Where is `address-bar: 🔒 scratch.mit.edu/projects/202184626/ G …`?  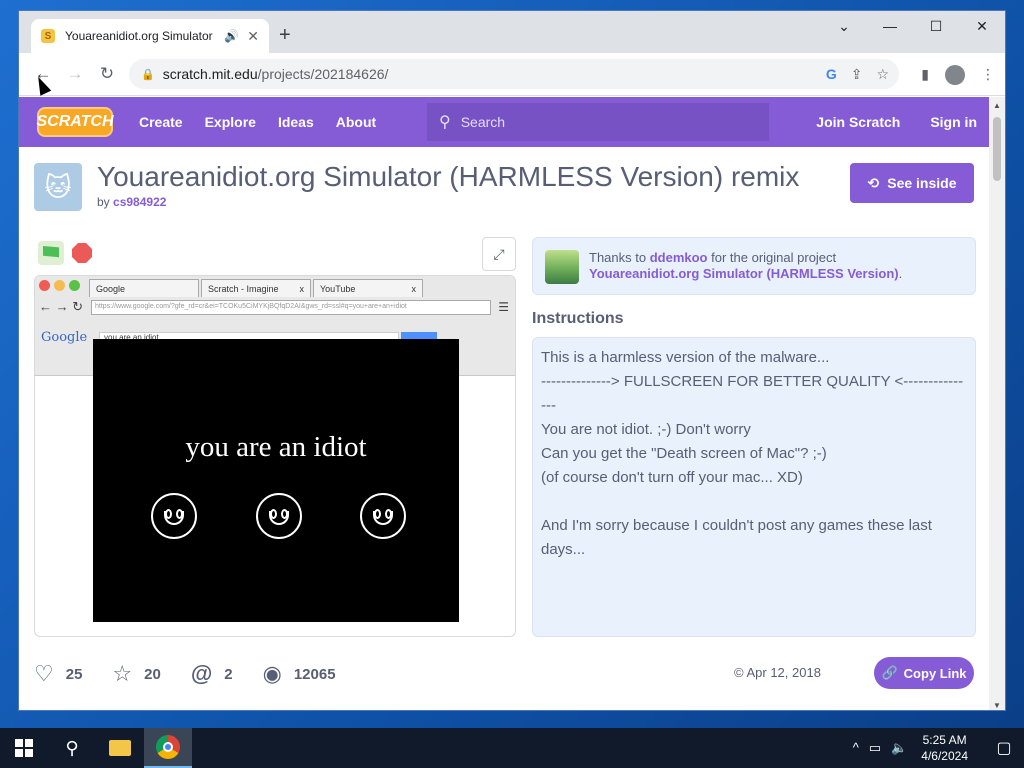 address-bar: 🔒 scratch.mit.edu/projects/202184626/ G … is located at coordinates (514, 74).